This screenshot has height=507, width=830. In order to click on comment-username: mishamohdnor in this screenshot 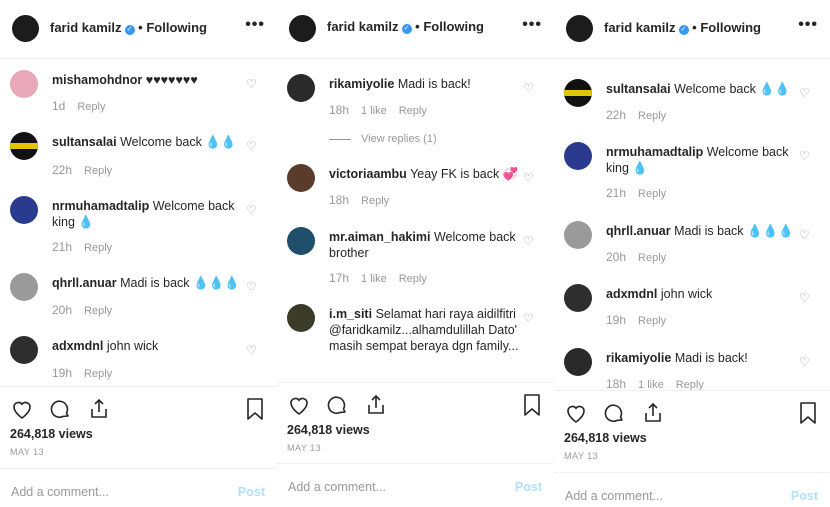, I will do `click(97, 80)`.